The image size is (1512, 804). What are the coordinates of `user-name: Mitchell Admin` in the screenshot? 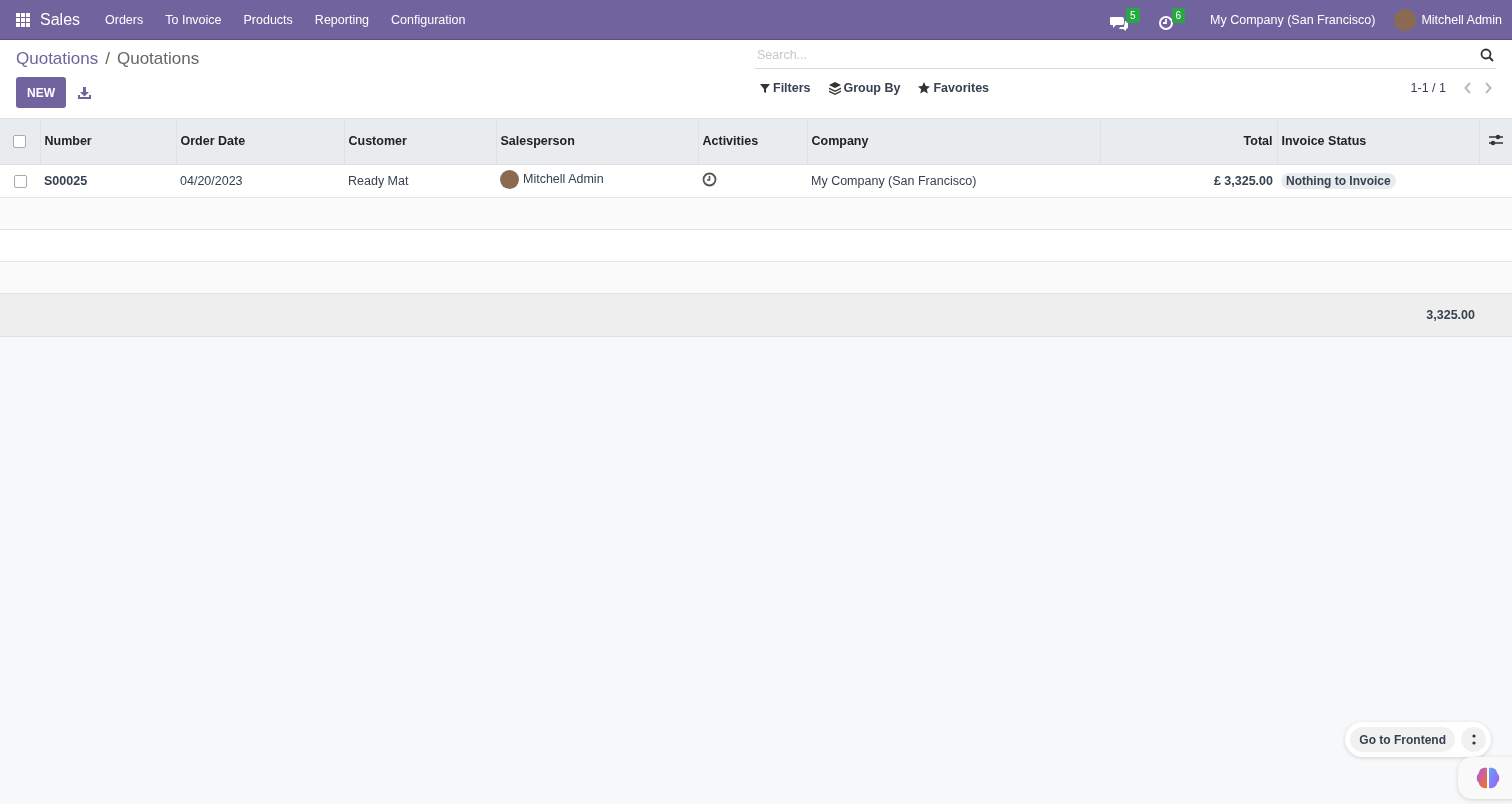 It's located at (1461, 19).